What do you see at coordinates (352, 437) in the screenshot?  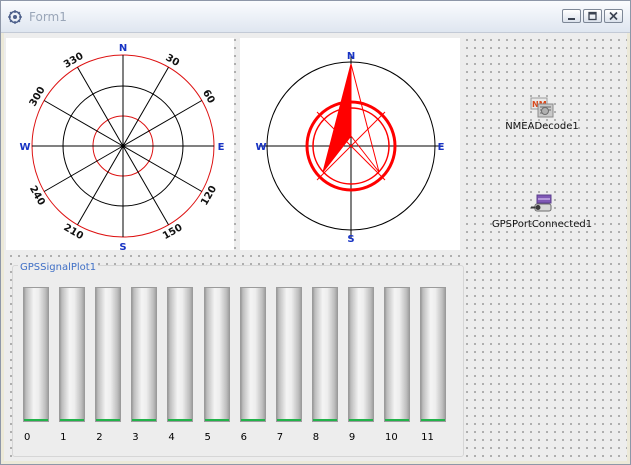 I see `signal-bar-label: 9` at bounding box center [352, 437].